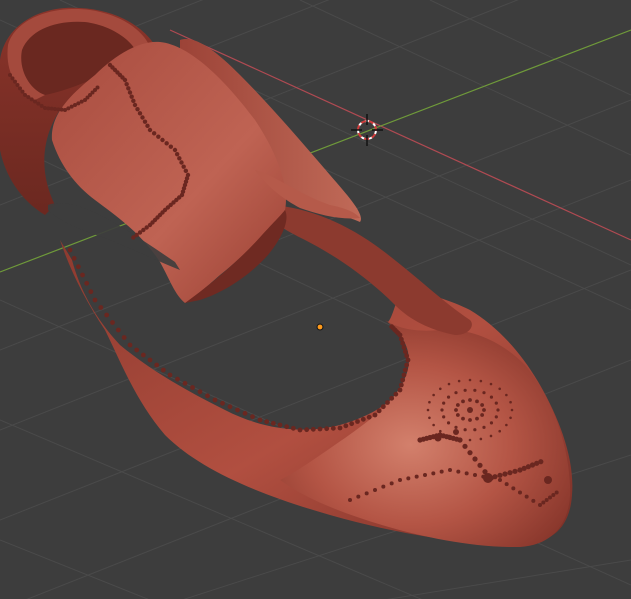  Describe the element at coordinates (367, 130) in the screenshot. I see `3d-cursor-icon` at that location.